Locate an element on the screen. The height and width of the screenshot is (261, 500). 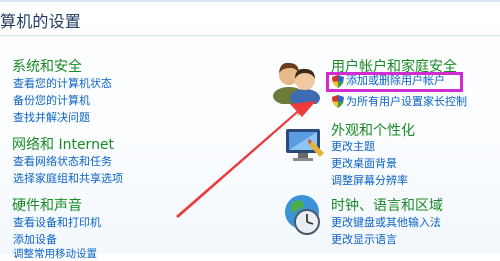
link-devices-printers: 查看设备和打印机 is located at coordinates (57, 223).